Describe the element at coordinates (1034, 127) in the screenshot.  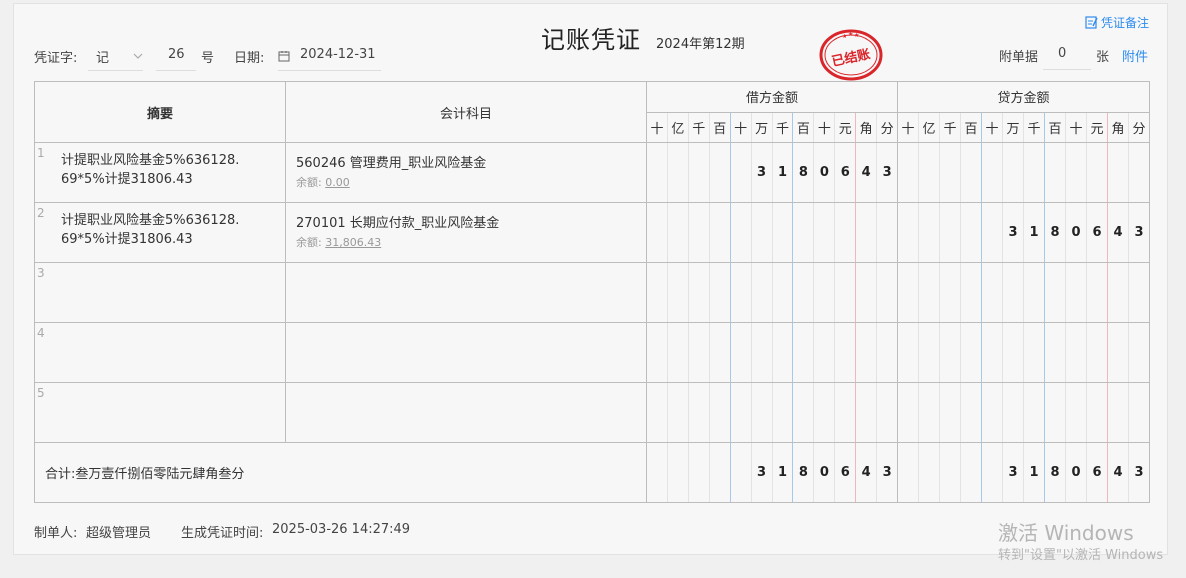
I see `credit-unit-6: 千` at that location.